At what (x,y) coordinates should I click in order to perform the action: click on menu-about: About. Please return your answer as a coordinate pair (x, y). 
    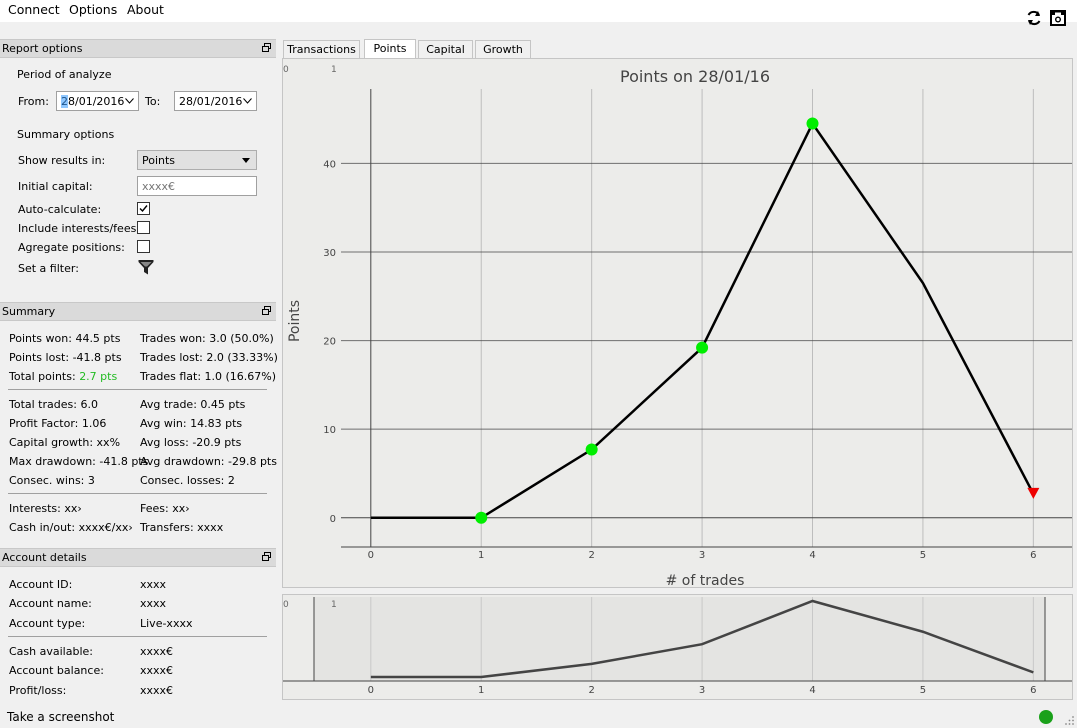
    Looking at the image, I should click on (145, 9).